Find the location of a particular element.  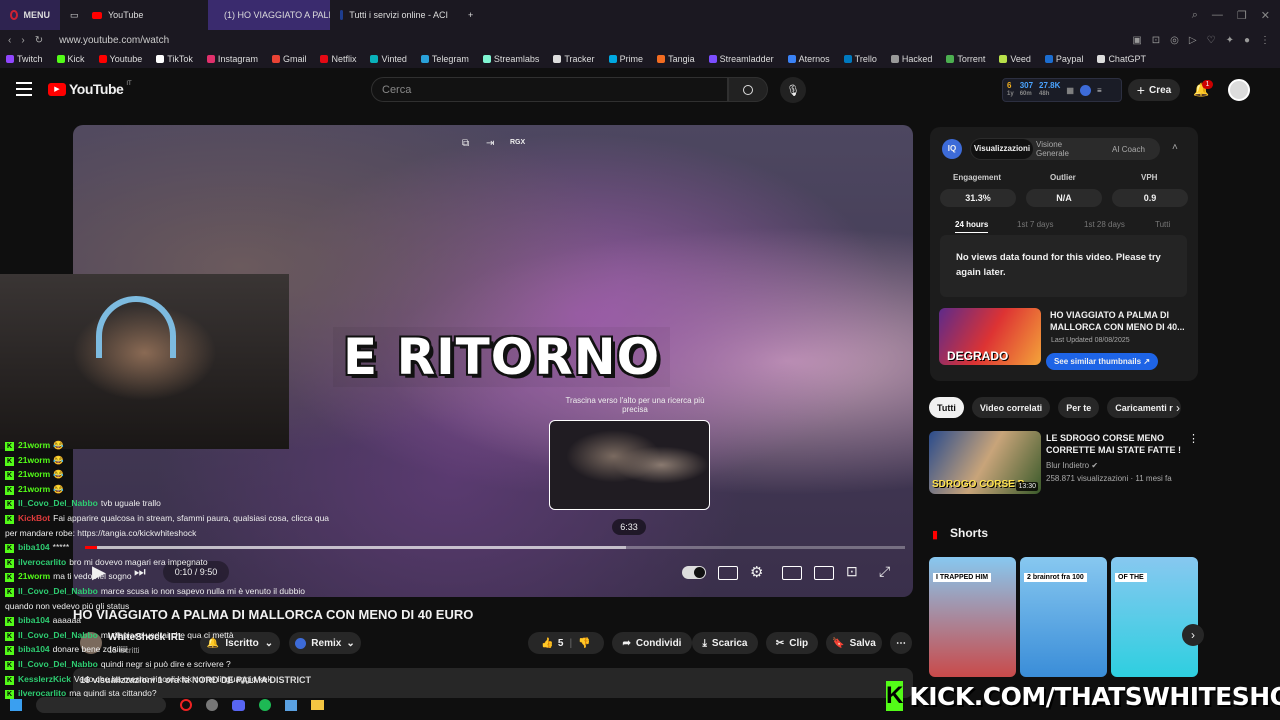

chip-0: Tutti is located at coordinates (946, 407).